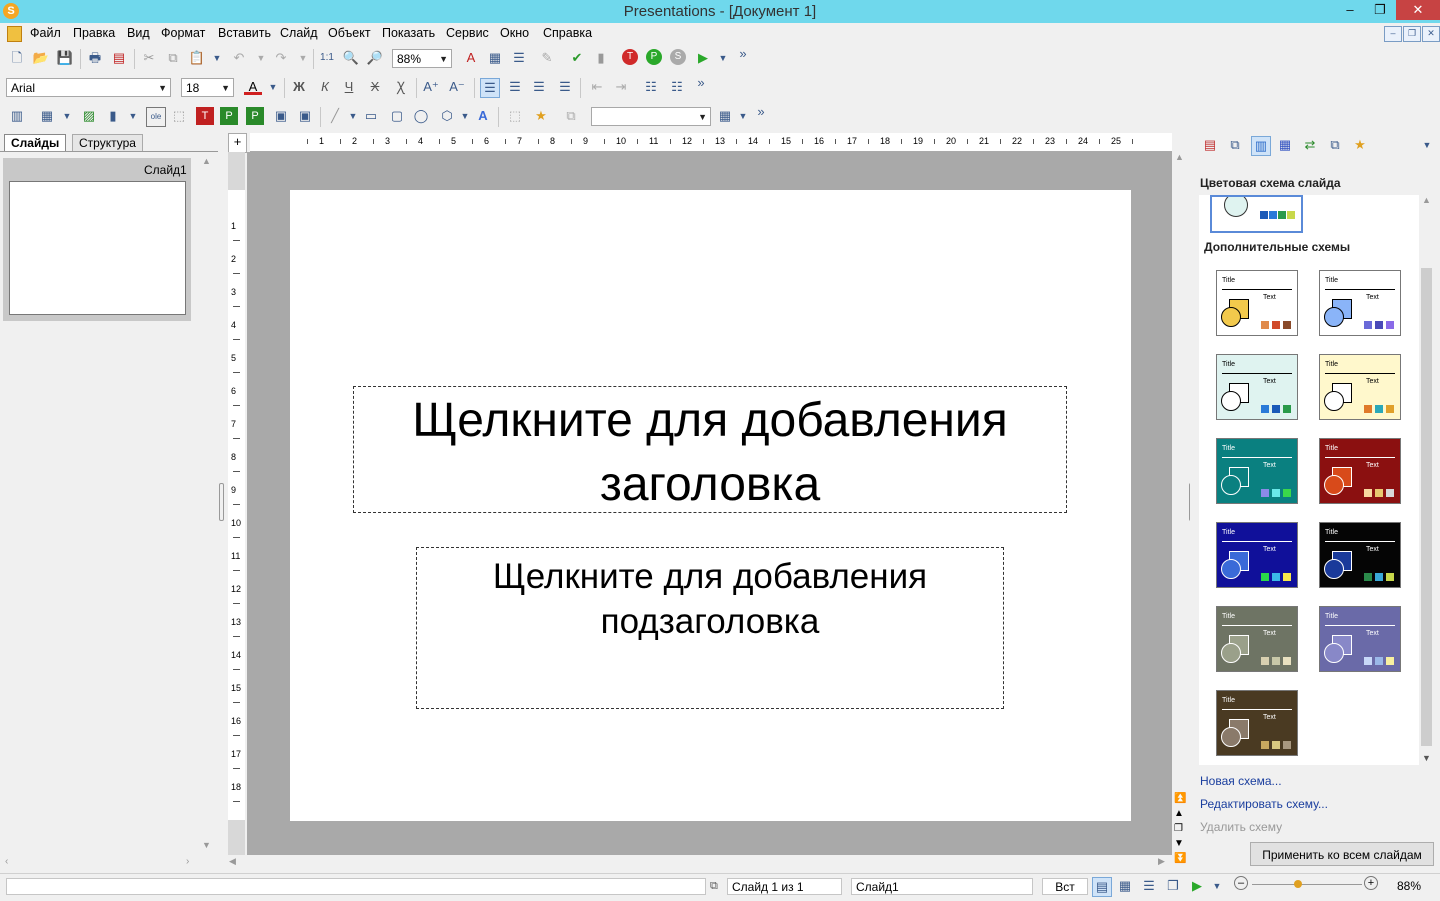 The height and width of the screenshot is (901, 1440). What do you see at coordinates (654, 57) in the screenshot?
I see `planmaker-icon: P` at bounding box center [654, 57].